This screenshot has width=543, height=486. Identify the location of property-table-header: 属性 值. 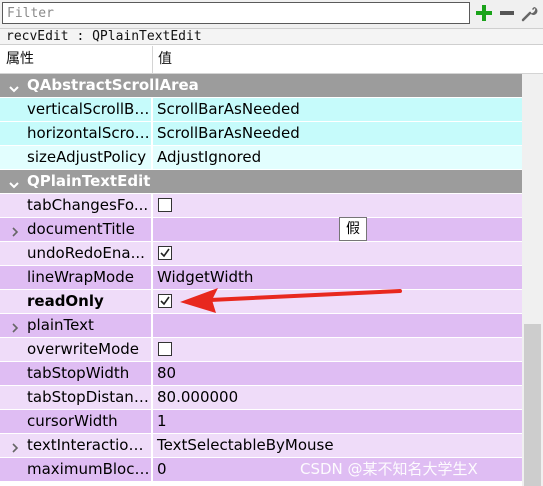
(271, 60).